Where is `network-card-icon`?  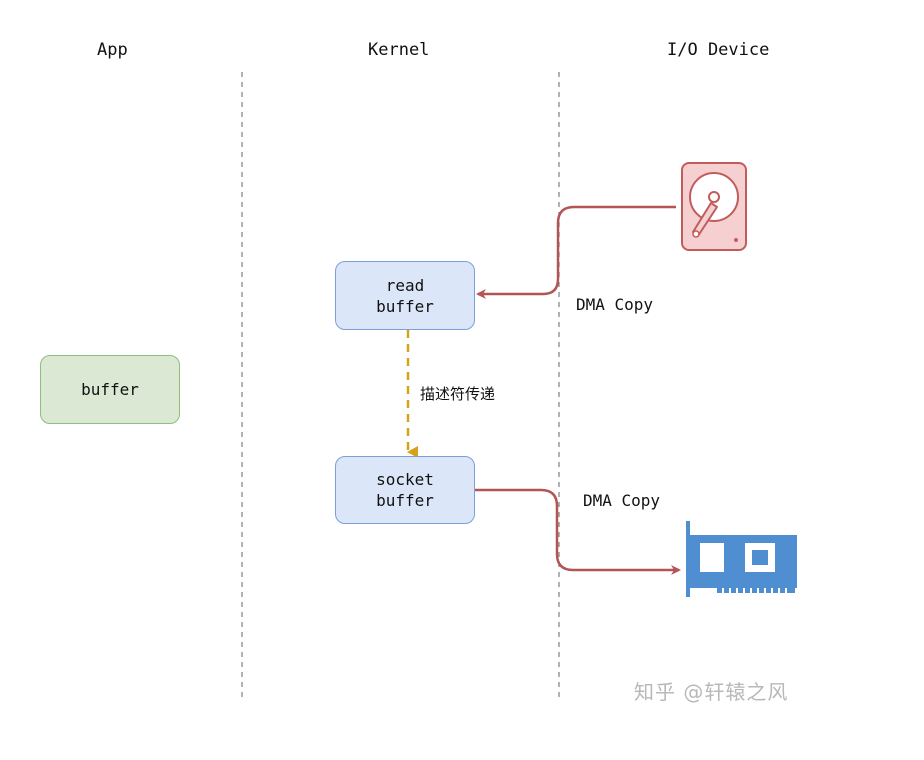 network-card-icon is located at coordinates (741, 559).